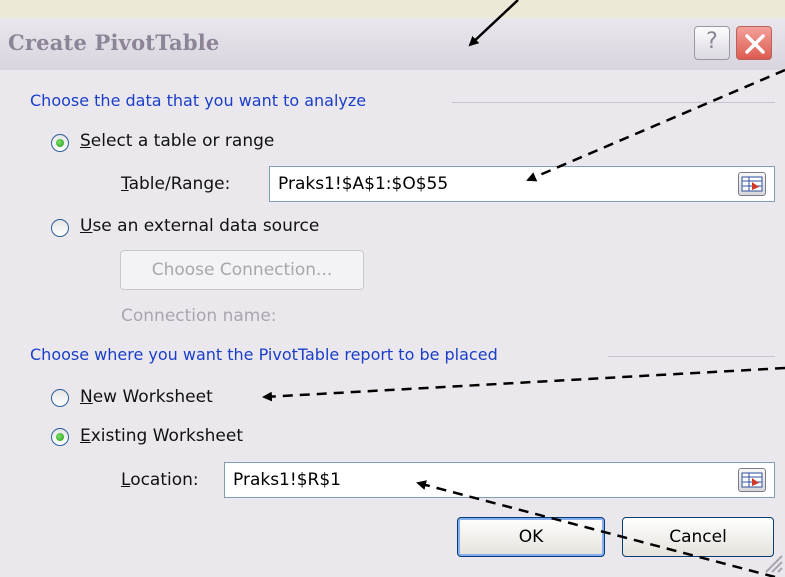 Image resolution: width=785 pixels, height=577 pixels. I want to click on help-icon: ?, so click(712, 41).